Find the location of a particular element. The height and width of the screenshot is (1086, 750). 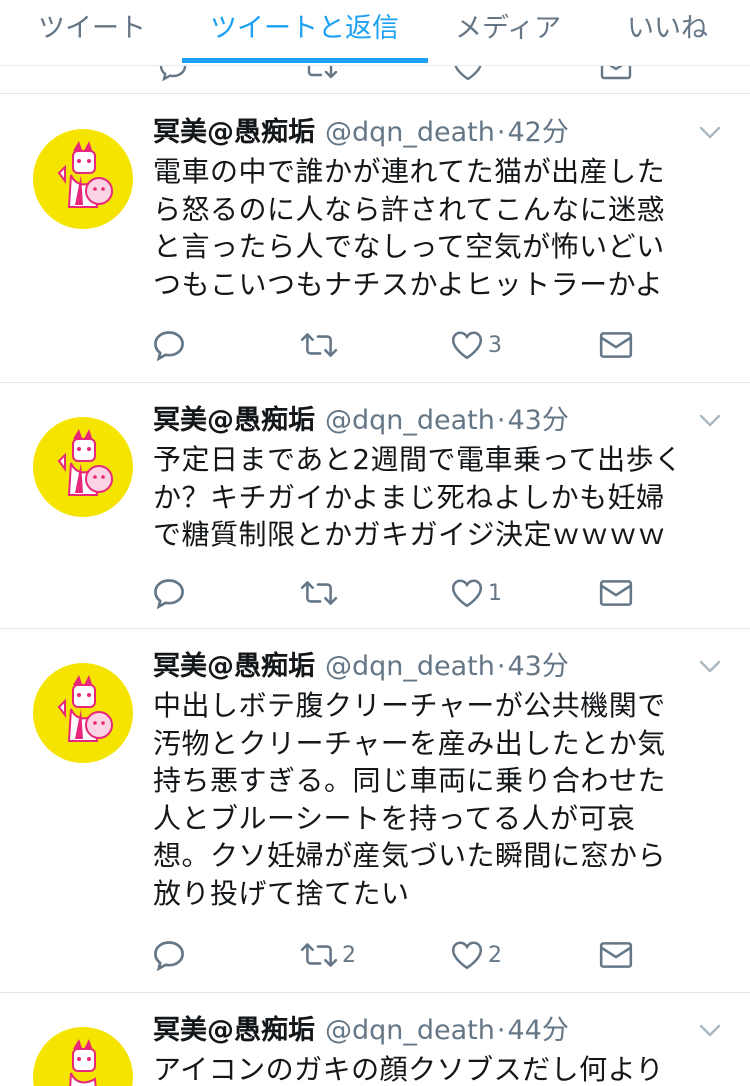

like-button: 1 is located at coordinates (476, 593).